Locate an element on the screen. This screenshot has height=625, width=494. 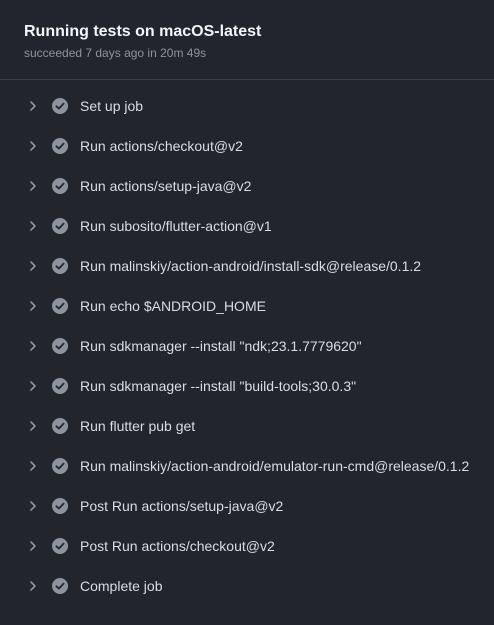
step-name: Run flutter pub get is located at coordinates (138, 426).